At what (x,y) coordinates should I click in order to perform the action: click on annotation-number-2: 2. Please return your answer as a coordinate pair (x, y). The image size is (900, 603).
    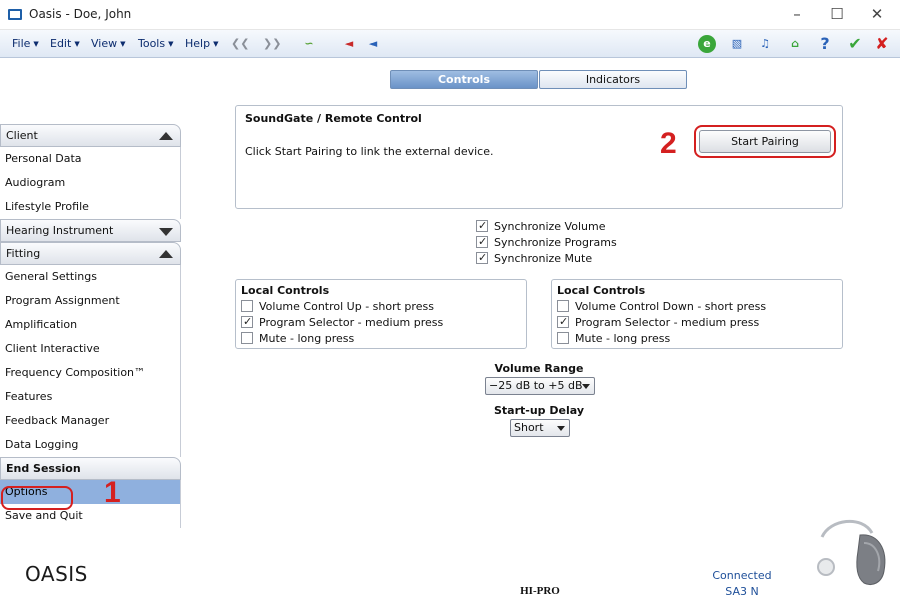
    Looking at the image, I should click on (668, 143).